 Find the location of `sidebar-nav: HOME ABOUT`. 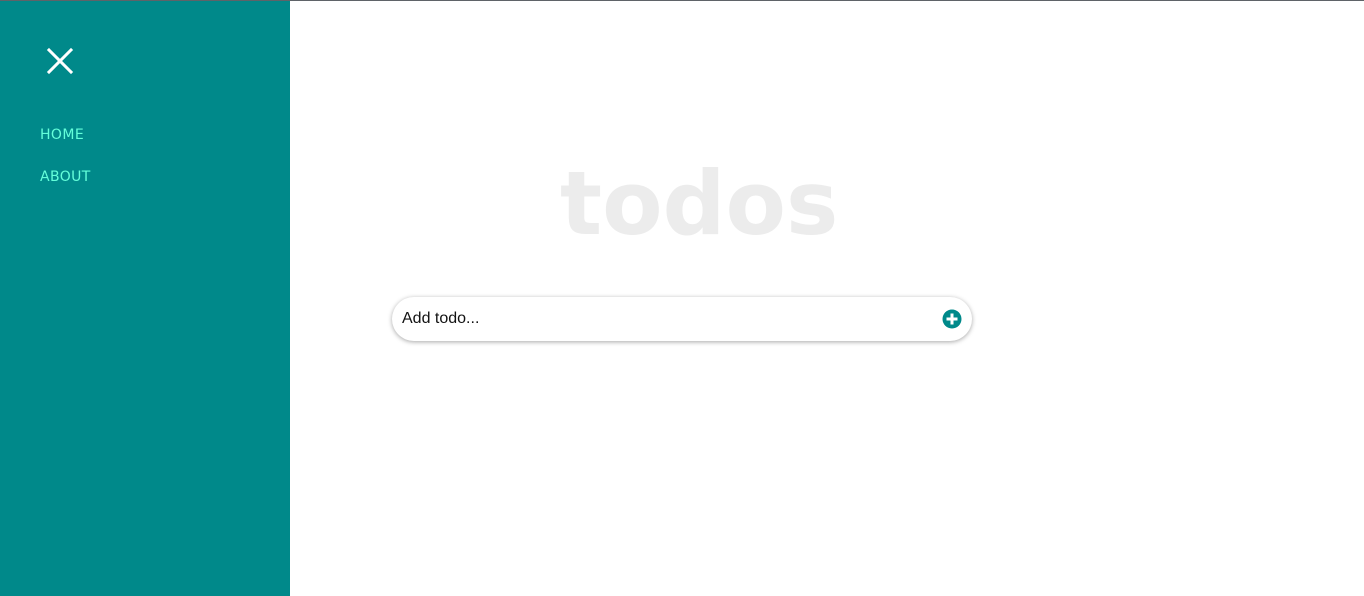

sidebar-nav: HOME ABOUT is located at coordinates (65, 167).